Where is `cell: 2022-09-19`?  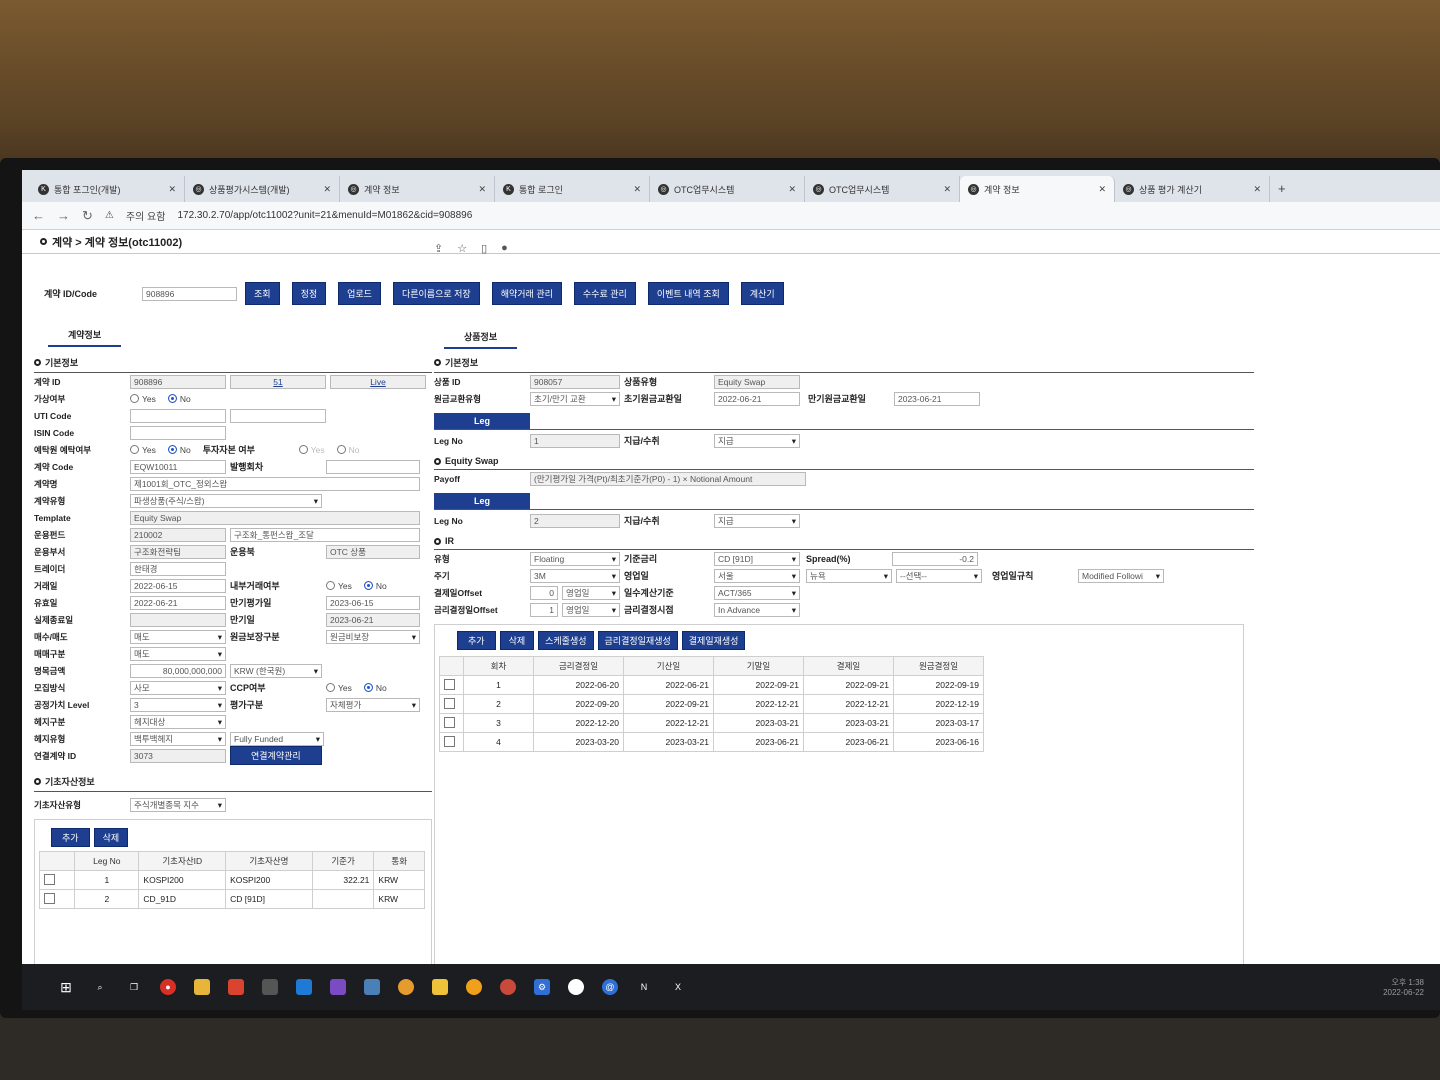 cell: 2022-09-19 is located at coordinates (938, 685).